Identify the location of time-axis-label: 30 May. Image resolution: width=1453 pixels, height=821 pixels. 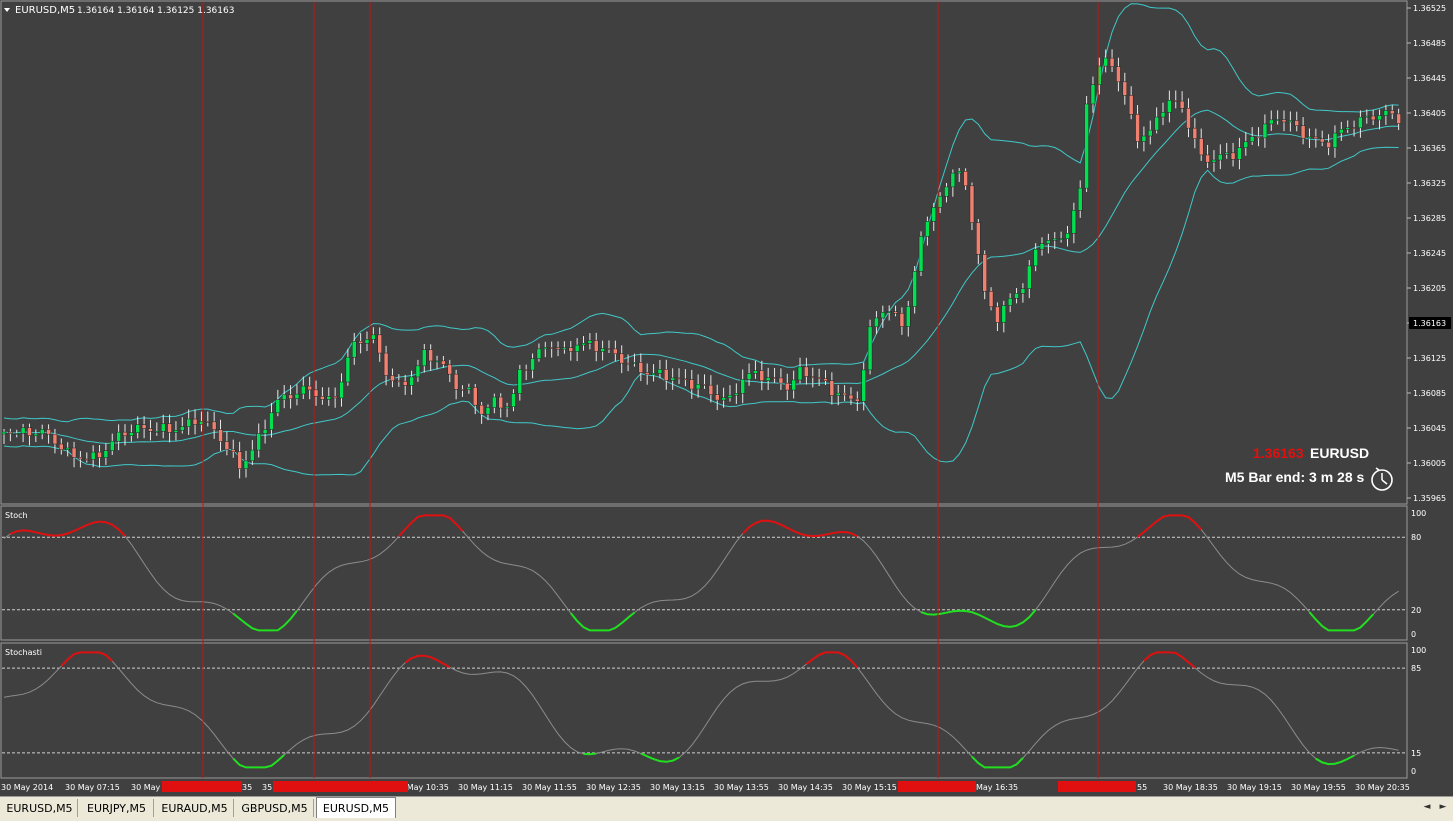
(146, 787).